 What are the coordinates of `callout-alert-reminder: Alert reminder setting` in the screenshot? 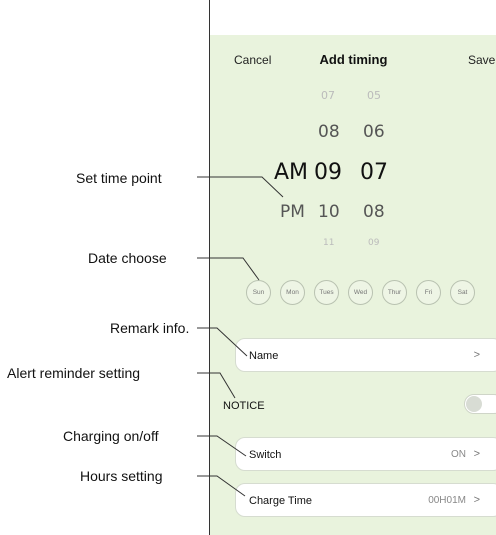 It's located at (74, 373).